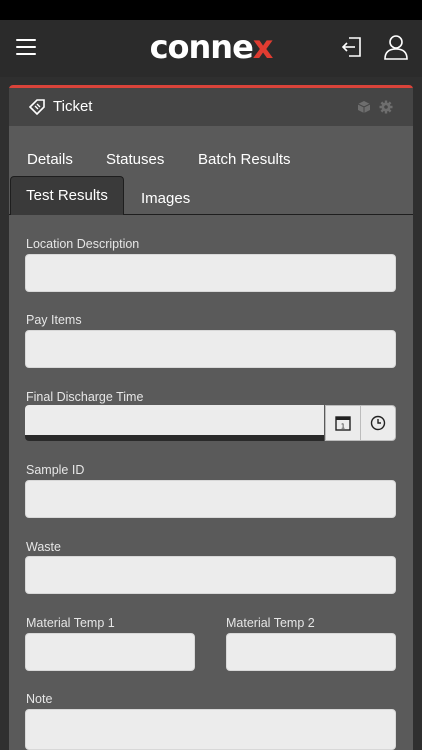 The image size is (422, 750). Describe the element at coordinates (54, 320) in the screenshot. I see `pay-items-label: Pay Items` at that location.